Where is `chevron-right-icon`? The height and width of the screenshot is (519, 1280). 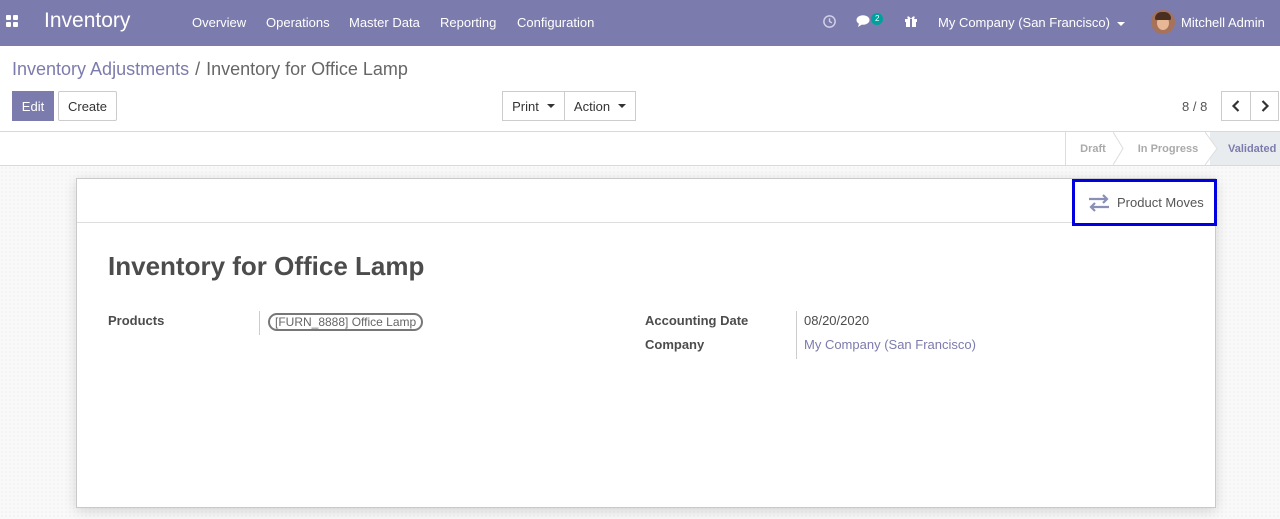 chevron-right-icon is located at coordinates (1265, 106).